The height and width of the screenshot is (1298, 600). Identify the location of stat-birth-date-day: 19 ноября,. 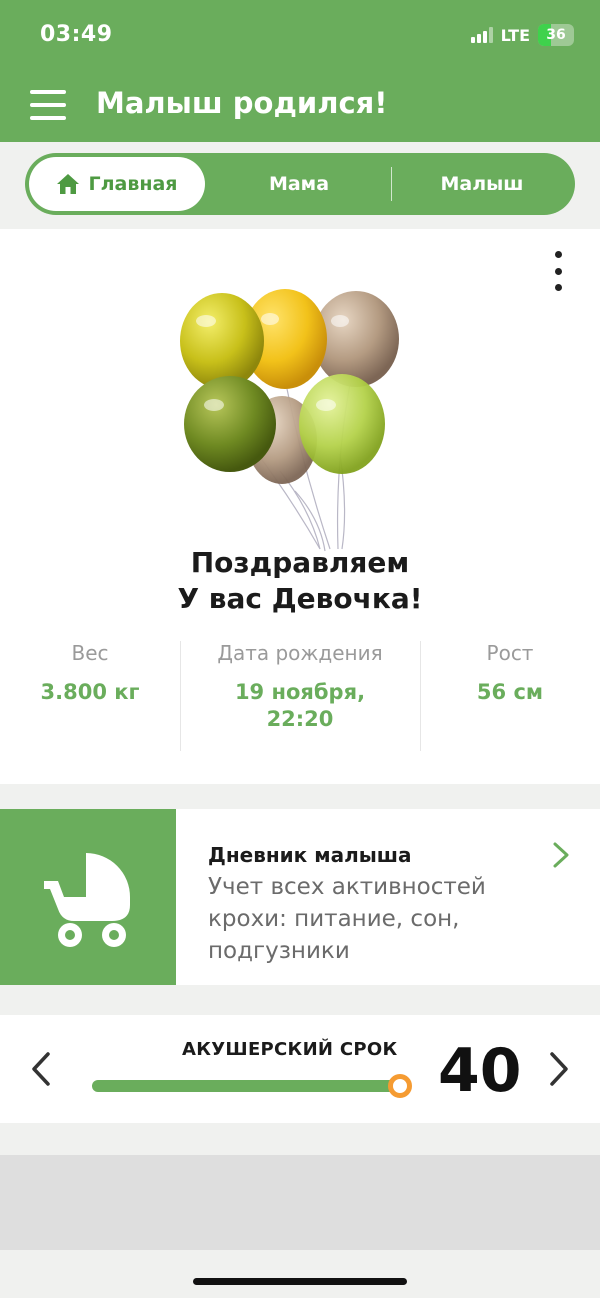
(300, 692).